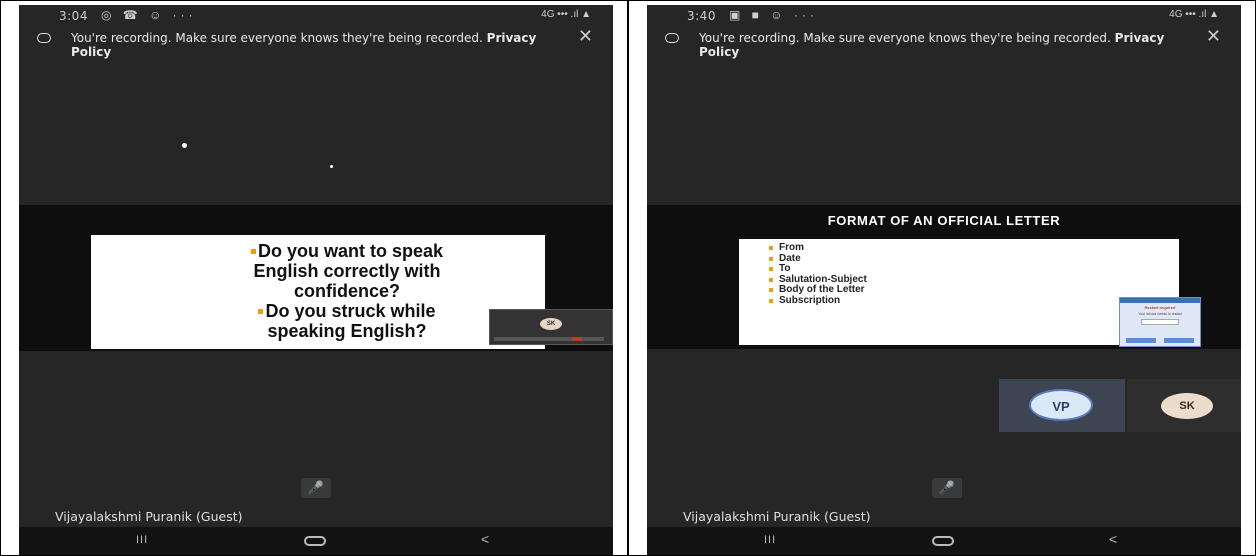 The height and width of the screenshot is (556, 1256). Describe the element at coordinates (822, 289) in the screenshot. I see `list-item-text: Body of the Letter` at that location.